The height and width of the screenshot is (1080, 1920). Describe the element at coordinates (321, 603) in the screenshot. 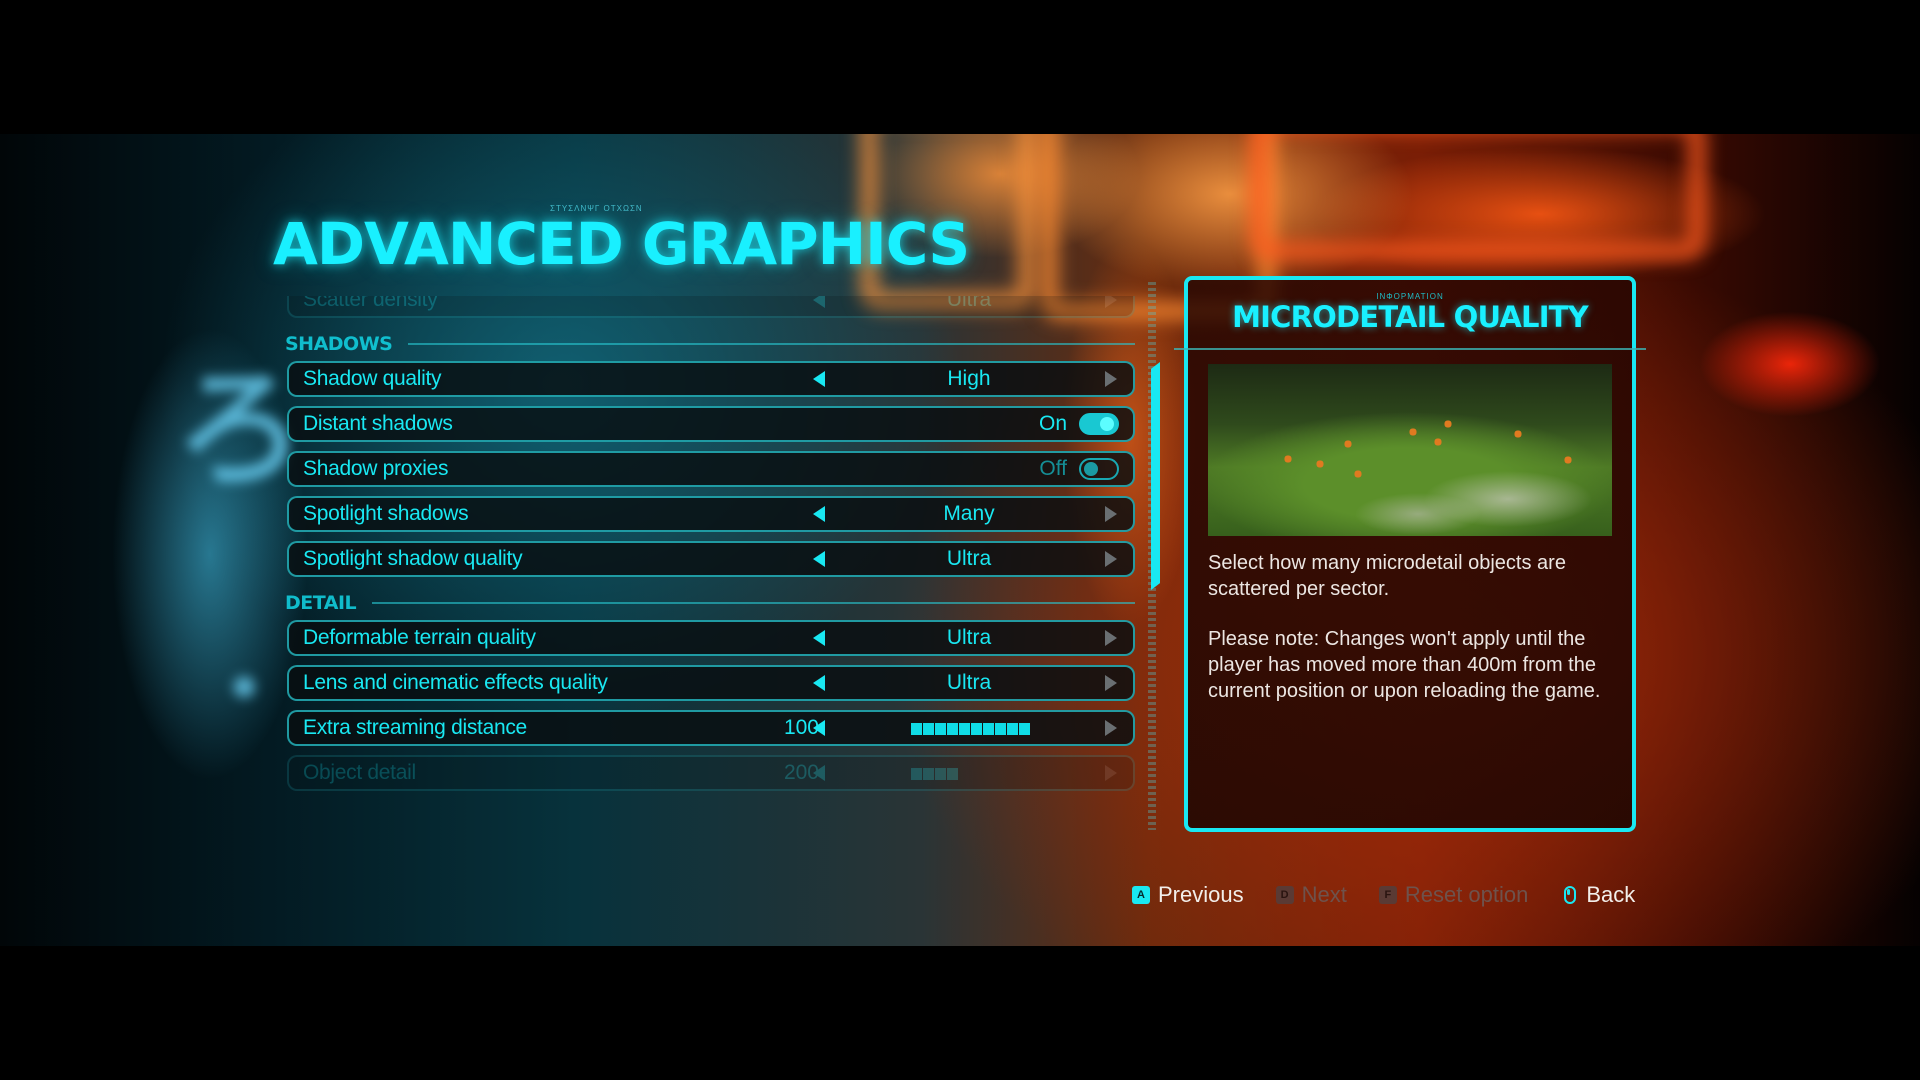

I see `section-label: DETAIL` at that location.